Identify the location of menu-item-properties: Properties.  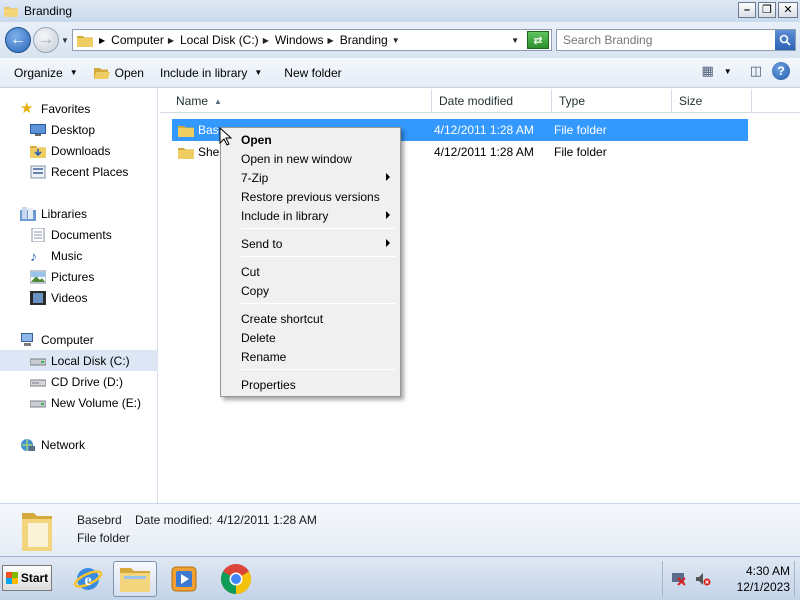
(310, 384).